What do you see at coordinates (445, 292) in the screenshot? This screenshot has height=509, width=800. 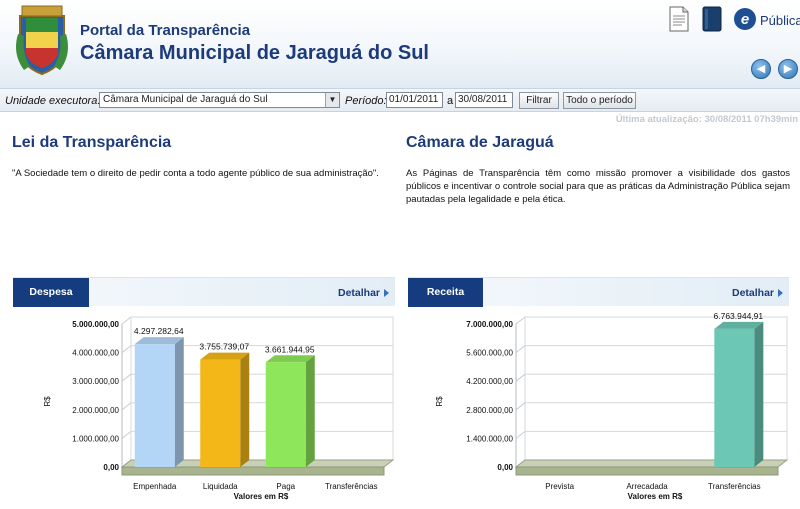 I see `tab-receita: Receita` at bounding box center [445, 292].